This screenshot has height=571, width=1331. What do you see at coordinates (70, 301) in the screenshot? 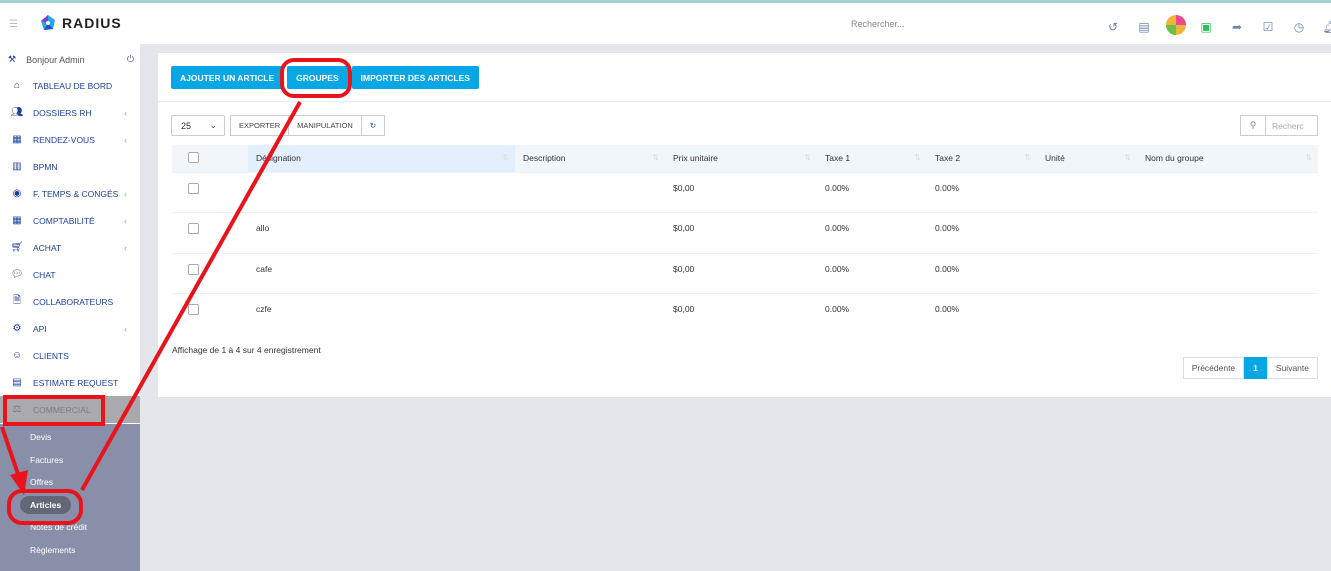
I see `sidebar-item-collaborateurs: 🗎 COLLABORATEURS` at bounding box center [70, 301].